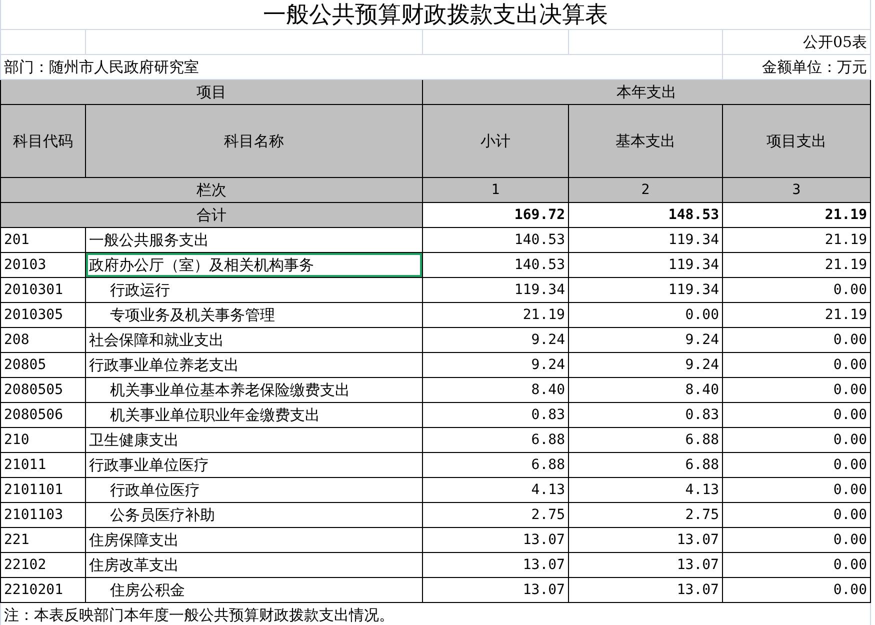 The width and height of the screenshot is (875, 625). What do you see at coordinates (254, 515) in the screenshot?
I see `name-cell: 公务员医疗补助` at bounding box center [254, 515].